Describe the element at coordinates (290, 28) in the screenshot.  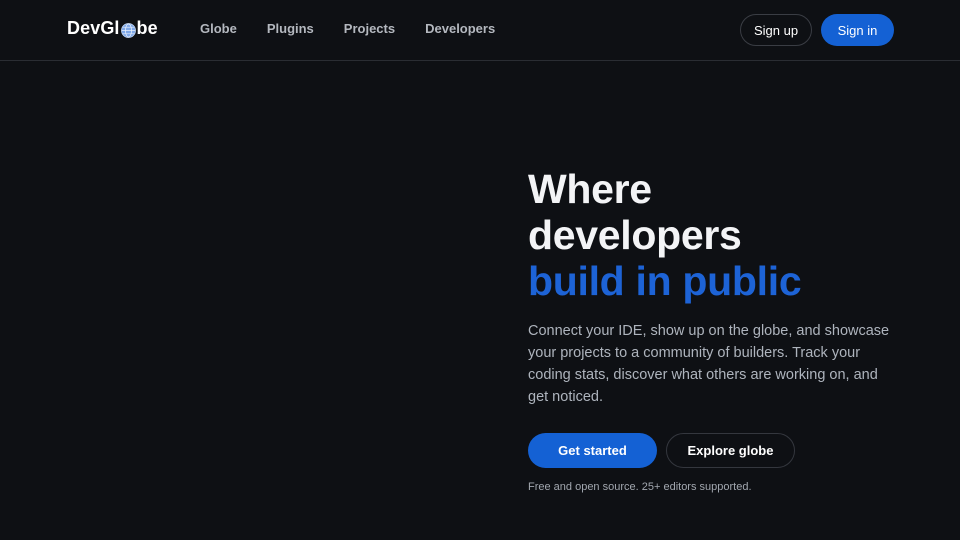
I see `nav-link-plugins: Plugins` at that location.